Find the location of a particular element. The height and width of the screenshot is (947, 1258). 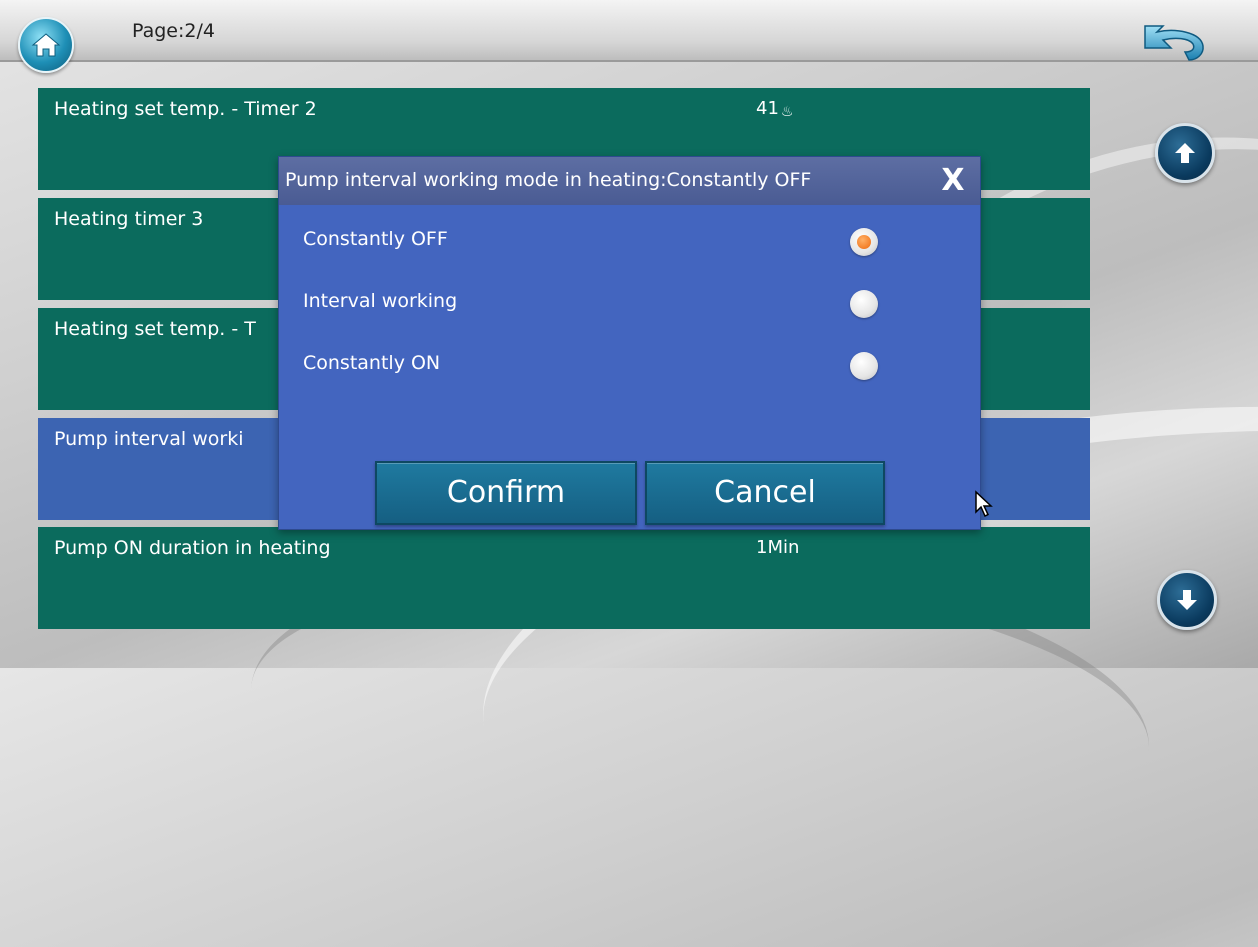

scroll-down-button is located at coordinates (1187, 600).